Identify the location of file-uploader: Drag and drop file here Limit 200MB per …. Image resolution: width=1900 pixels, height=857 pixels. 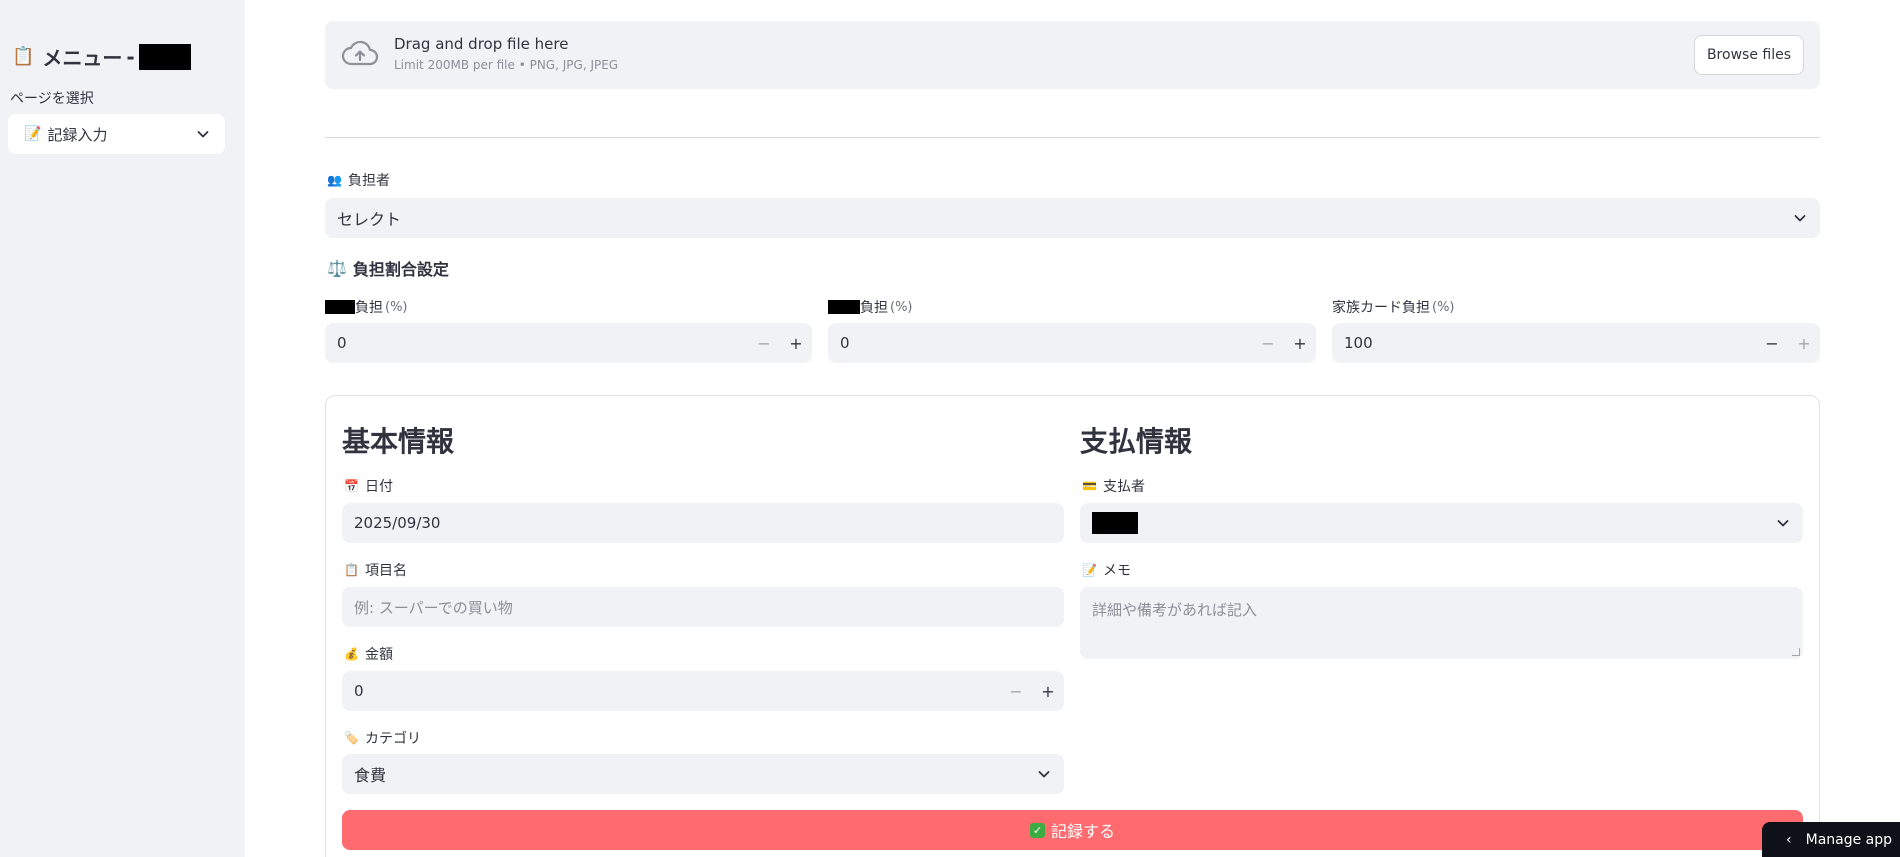
(1072, 55).